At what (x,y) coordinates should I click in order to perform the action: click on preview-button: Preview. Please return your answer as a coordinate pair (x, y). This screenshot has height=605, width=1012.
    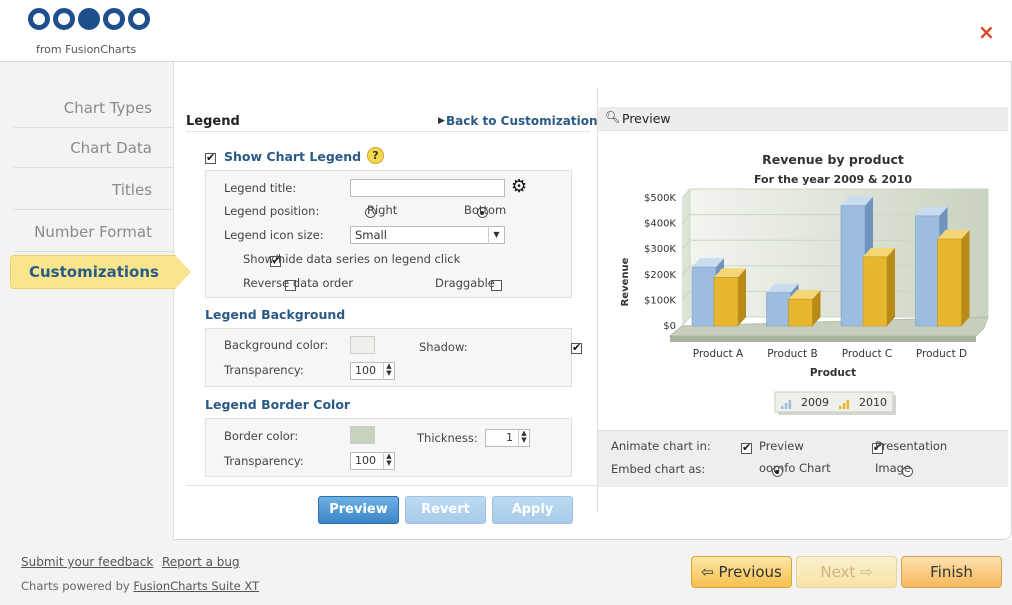
    Looking at the image, I should click on (358, 510).